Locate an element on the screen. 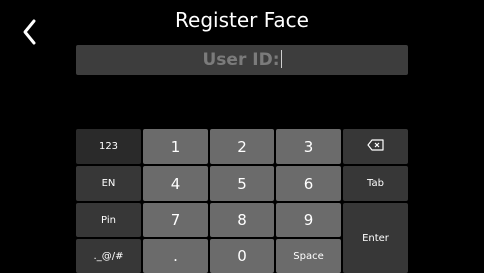 The width and height of the screenshot is (484, 273). key-tab: Tab is located at coordinates (375, 183).